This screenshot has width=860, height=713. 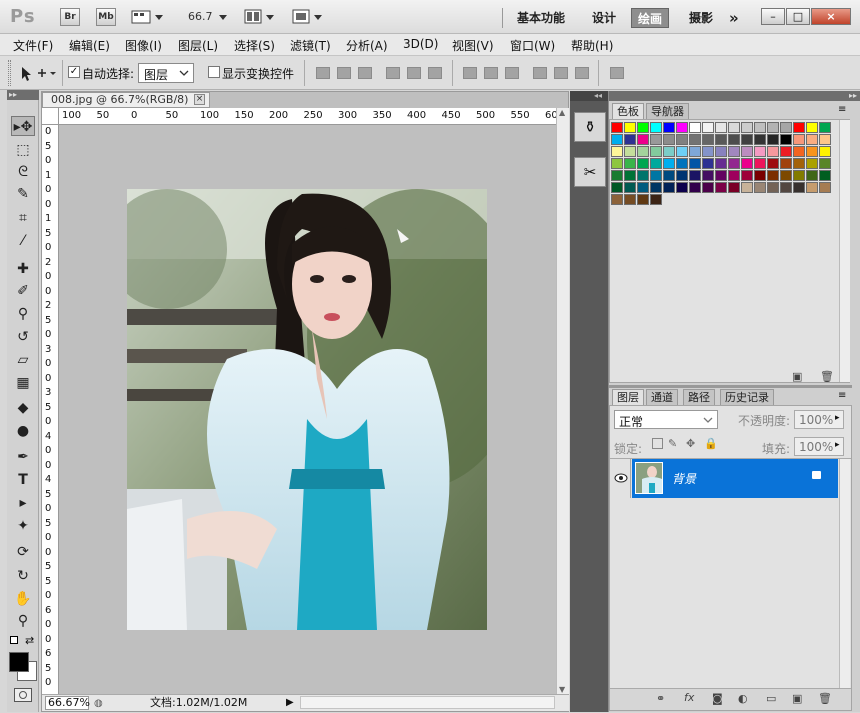 What do you see at coordinates (473, 45) in the screenshot?
I see `menu-view: 视图(V)` at bounding box center [473, 45].